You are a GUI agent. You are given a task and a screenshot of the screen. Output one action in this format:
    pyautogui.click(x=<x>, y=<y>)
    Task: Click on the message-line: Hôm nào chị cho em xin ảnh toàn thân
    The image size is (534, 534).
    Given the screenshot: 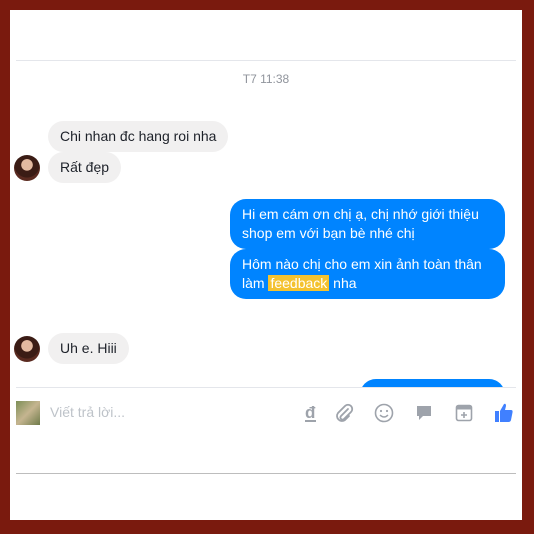 What is the action you would take?
    pyautogui.click(x=362, y=264)
    